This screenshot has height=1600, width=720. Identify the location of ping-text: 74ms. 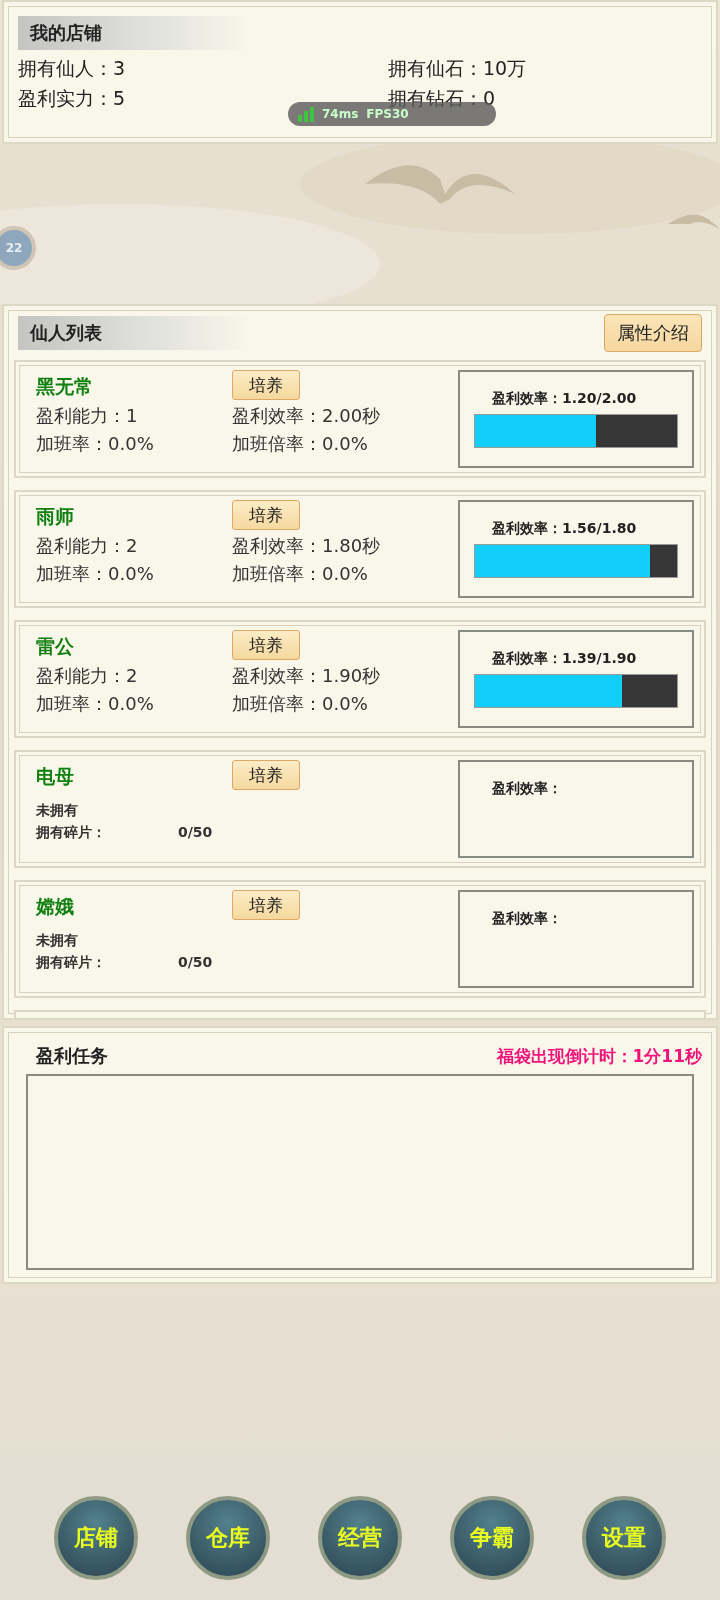
(340, 114).